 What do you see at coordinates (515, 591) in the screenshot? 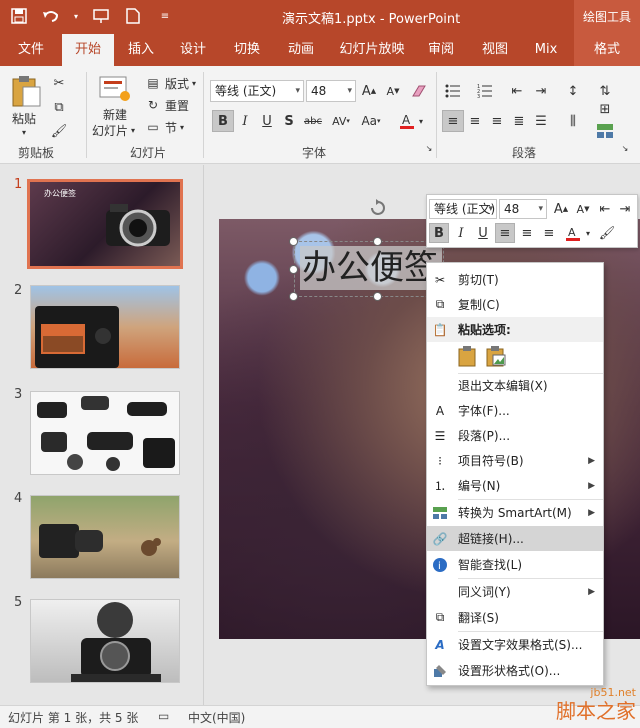
I see `menu-item-synonyms: 同义词(Y) ▶` at bounding box center [515, 591].